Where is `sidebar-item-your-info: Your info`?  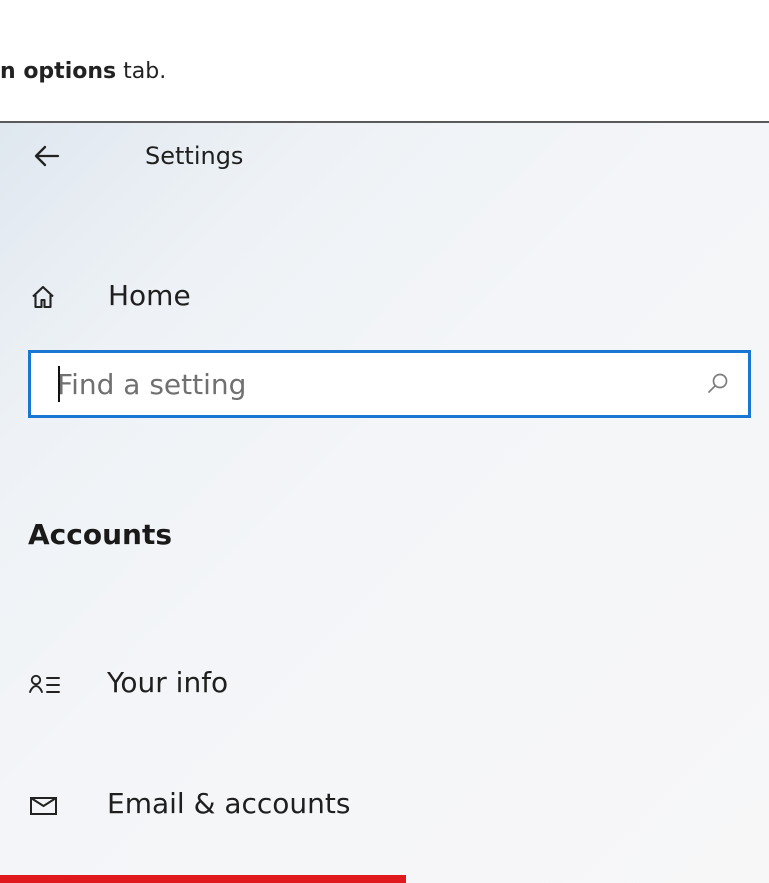
sidebar-item-your-info: Your info is located at coordinates (384, 687).